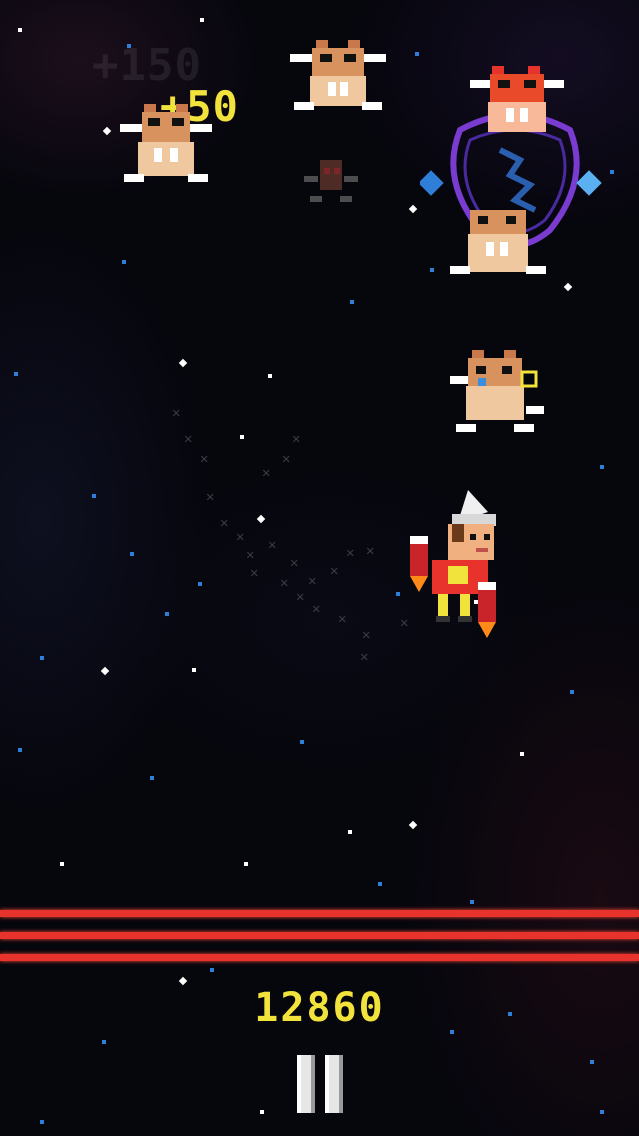 This screenshot has height=1136, width=639. What do you see at coordinates (331, 181) in the screenshot?
I see `enemy-defeated` at bounding box center [331, 181].